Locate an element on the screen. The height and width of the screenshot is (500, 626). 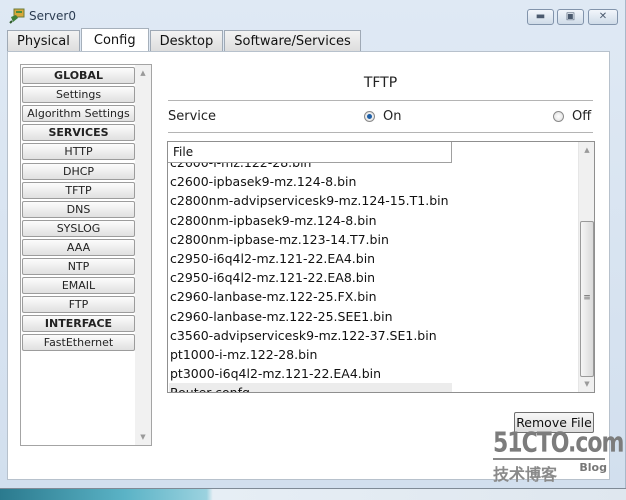
service-off-radio is located at coordinates (558, 116).